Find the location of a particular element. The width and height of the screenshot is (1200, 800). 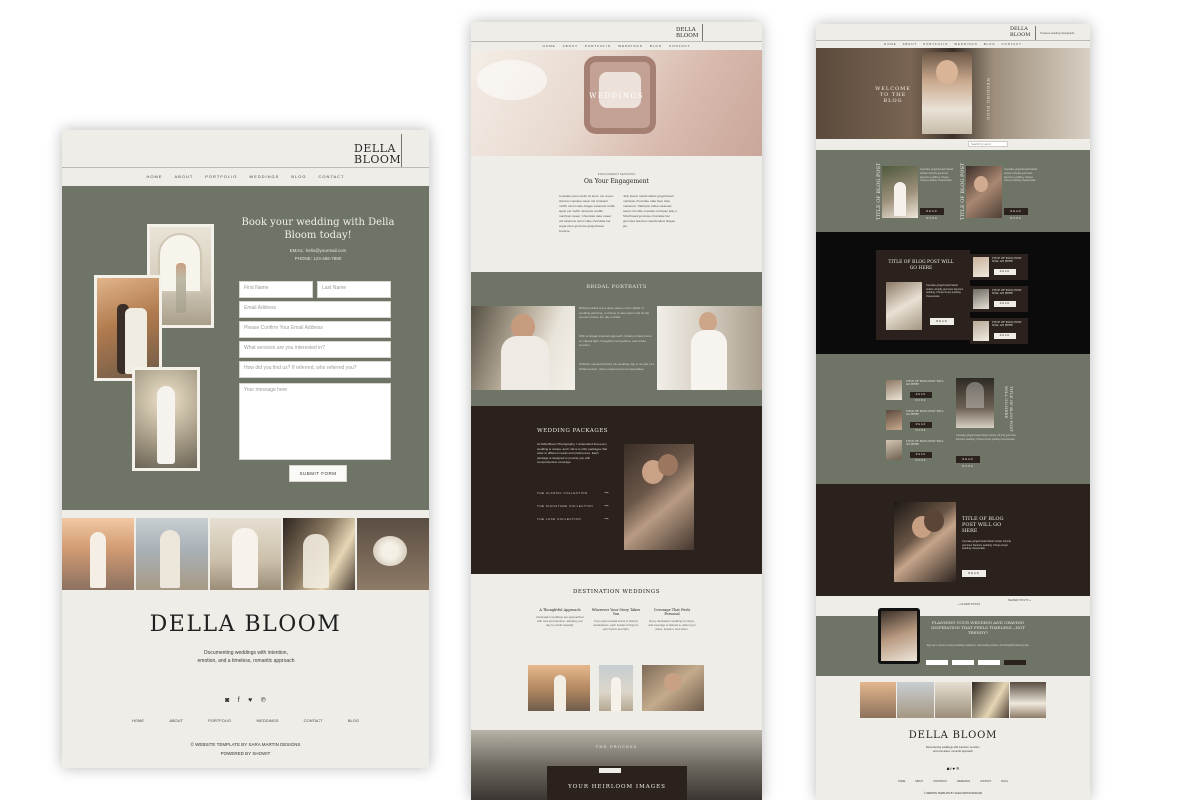

email-field: Email Address is located at coordinates (315, 309).